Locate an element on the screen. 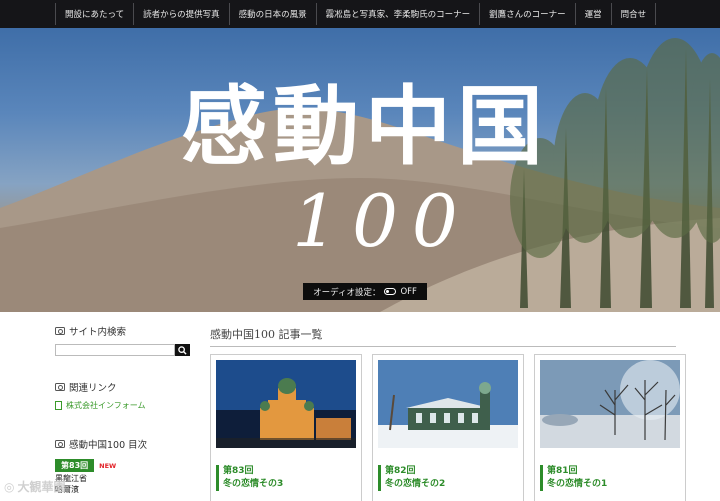 The image size is (720, 501). audio-setting-button: オーディオ設定： OFF is located at coordinates (365, 291).